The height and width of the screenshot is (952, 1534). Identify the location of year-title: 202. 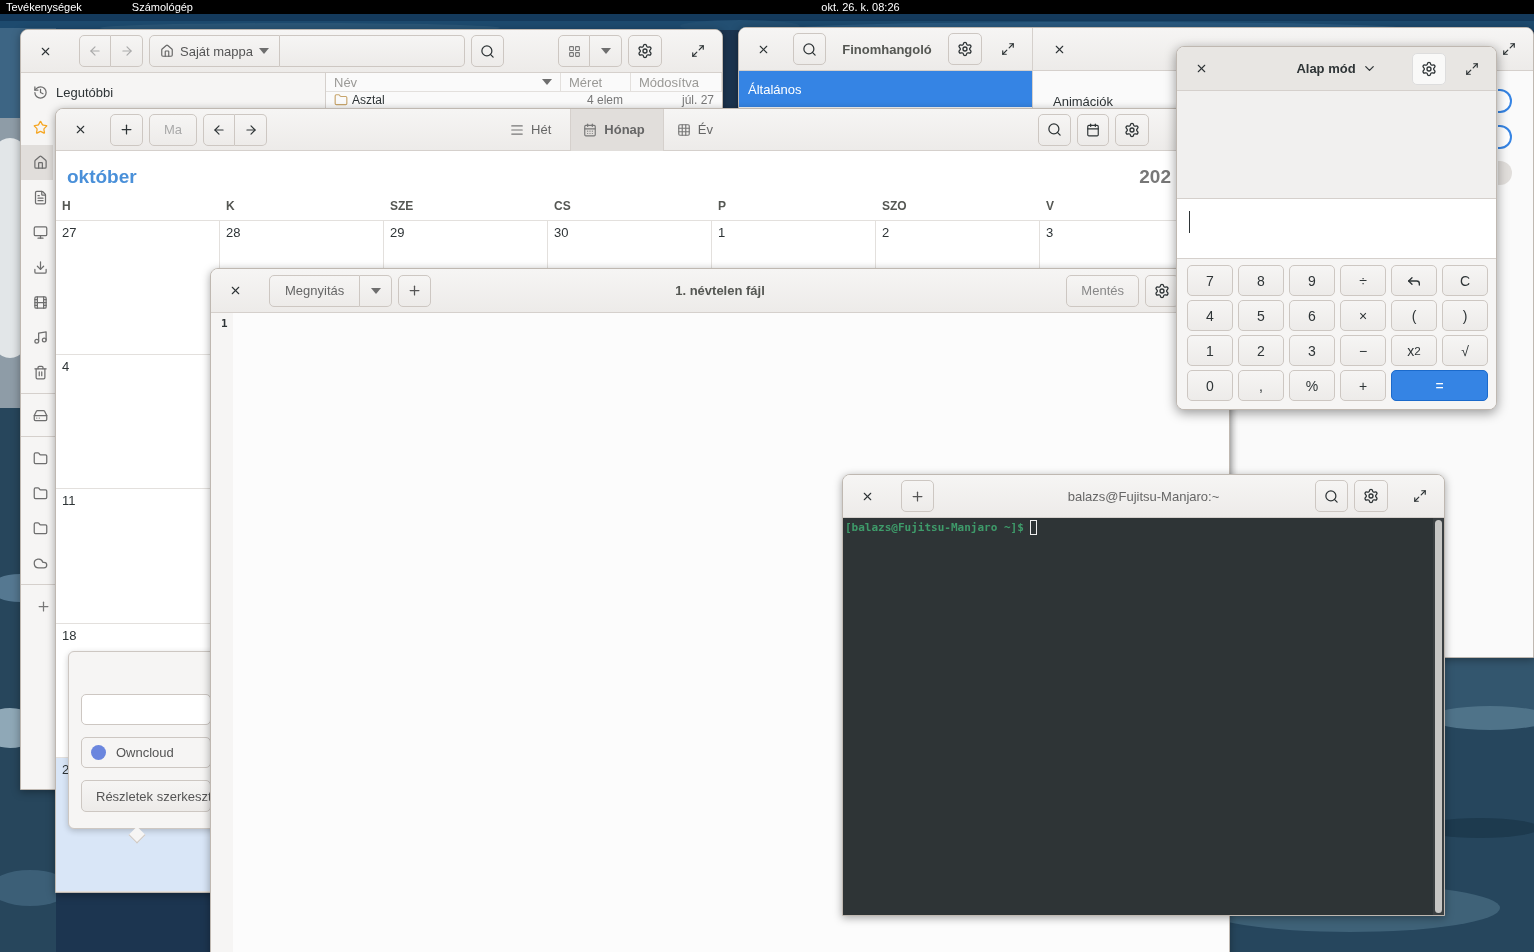
(1155, 177).